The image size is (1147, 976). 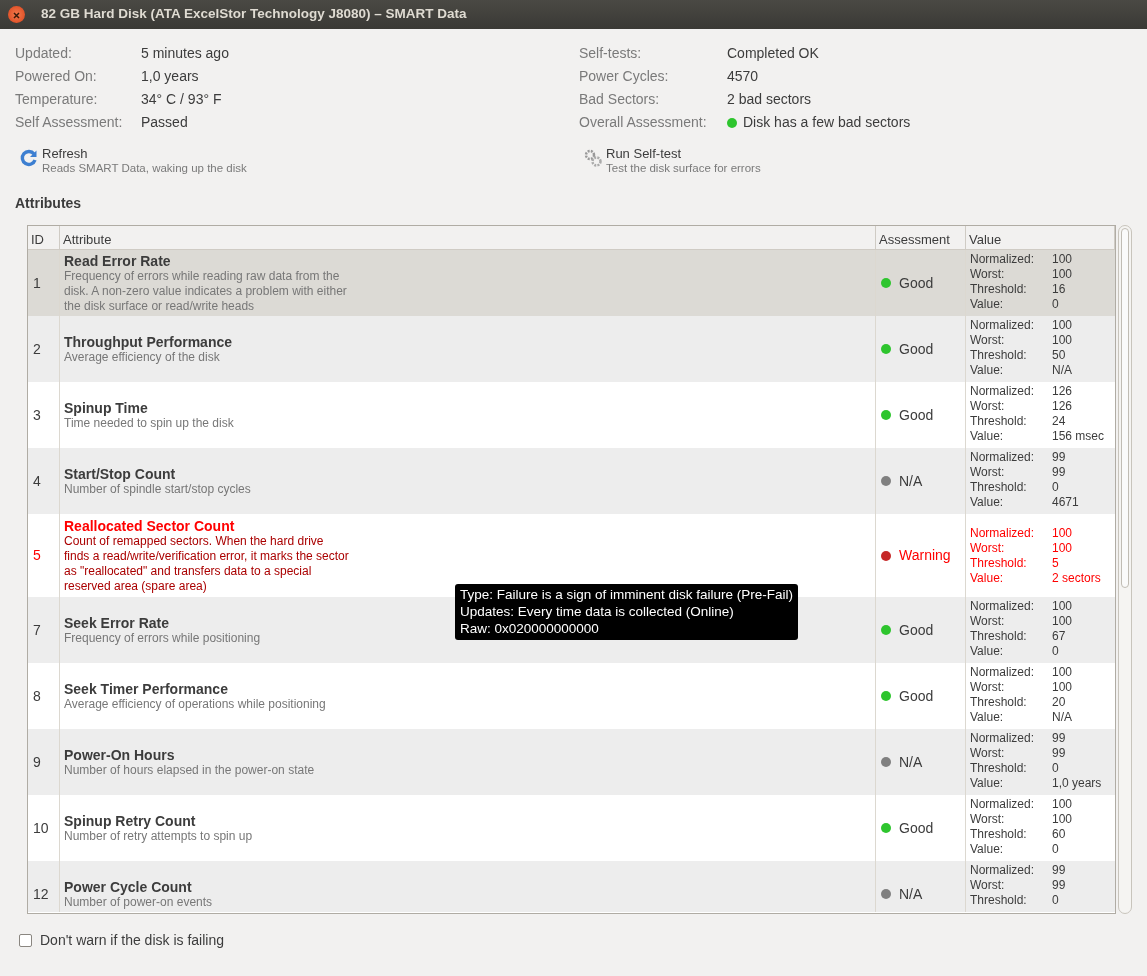 What do you see at coordinates (925, 555) in the screenshot?
I see `assessment-text: Warning` at bounding box center [925, 555].